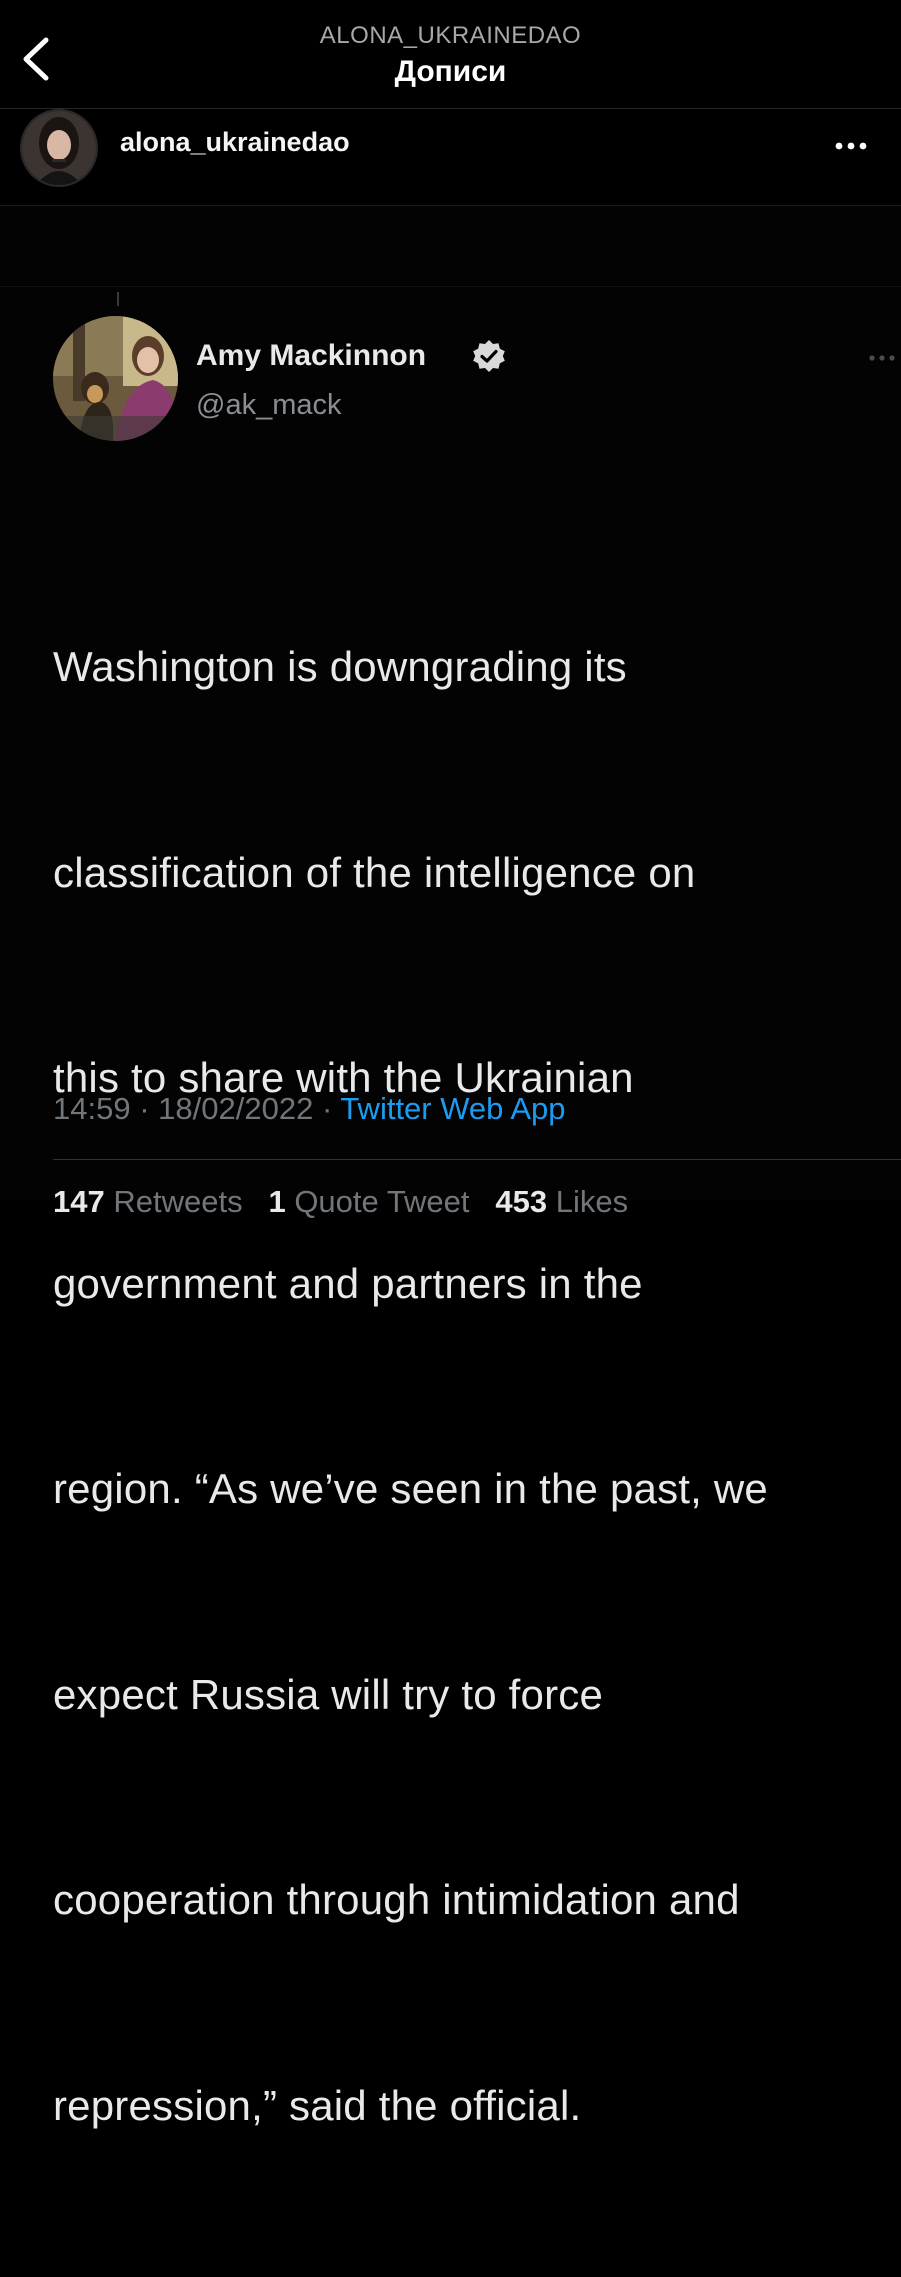  Describe the element at coordinates (883, 358) in the screenshot. I see `tweet-more-icon` at that location.